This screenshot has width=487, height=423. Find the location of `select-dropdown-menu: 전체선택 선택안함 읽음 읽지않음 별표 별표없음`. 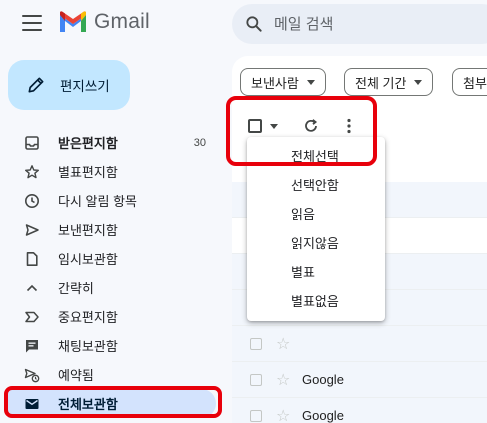

select-dropdown-menu: 전체선택 선택안함 읽음 읽지않음 별표 별표없음 is located at coordinates (316, 229).